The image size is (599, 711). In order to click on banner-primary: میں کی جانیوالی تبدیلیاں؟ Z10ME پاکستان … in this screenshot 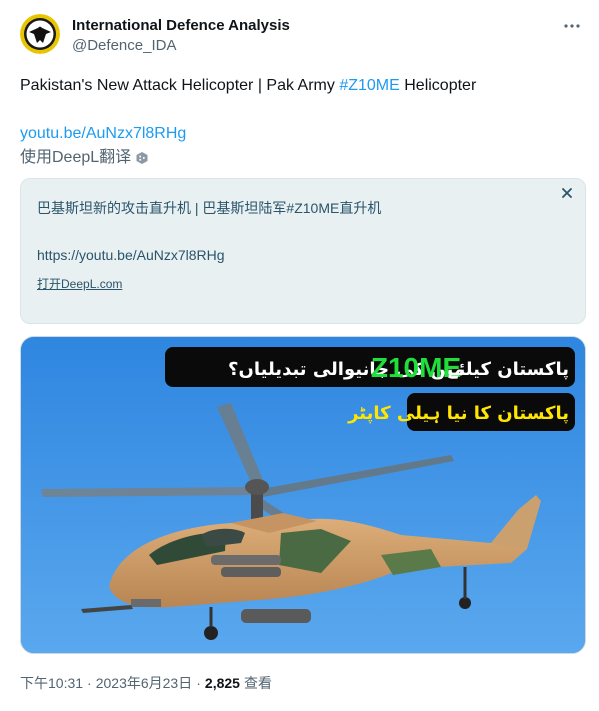, I will do `click(370, 367)`.